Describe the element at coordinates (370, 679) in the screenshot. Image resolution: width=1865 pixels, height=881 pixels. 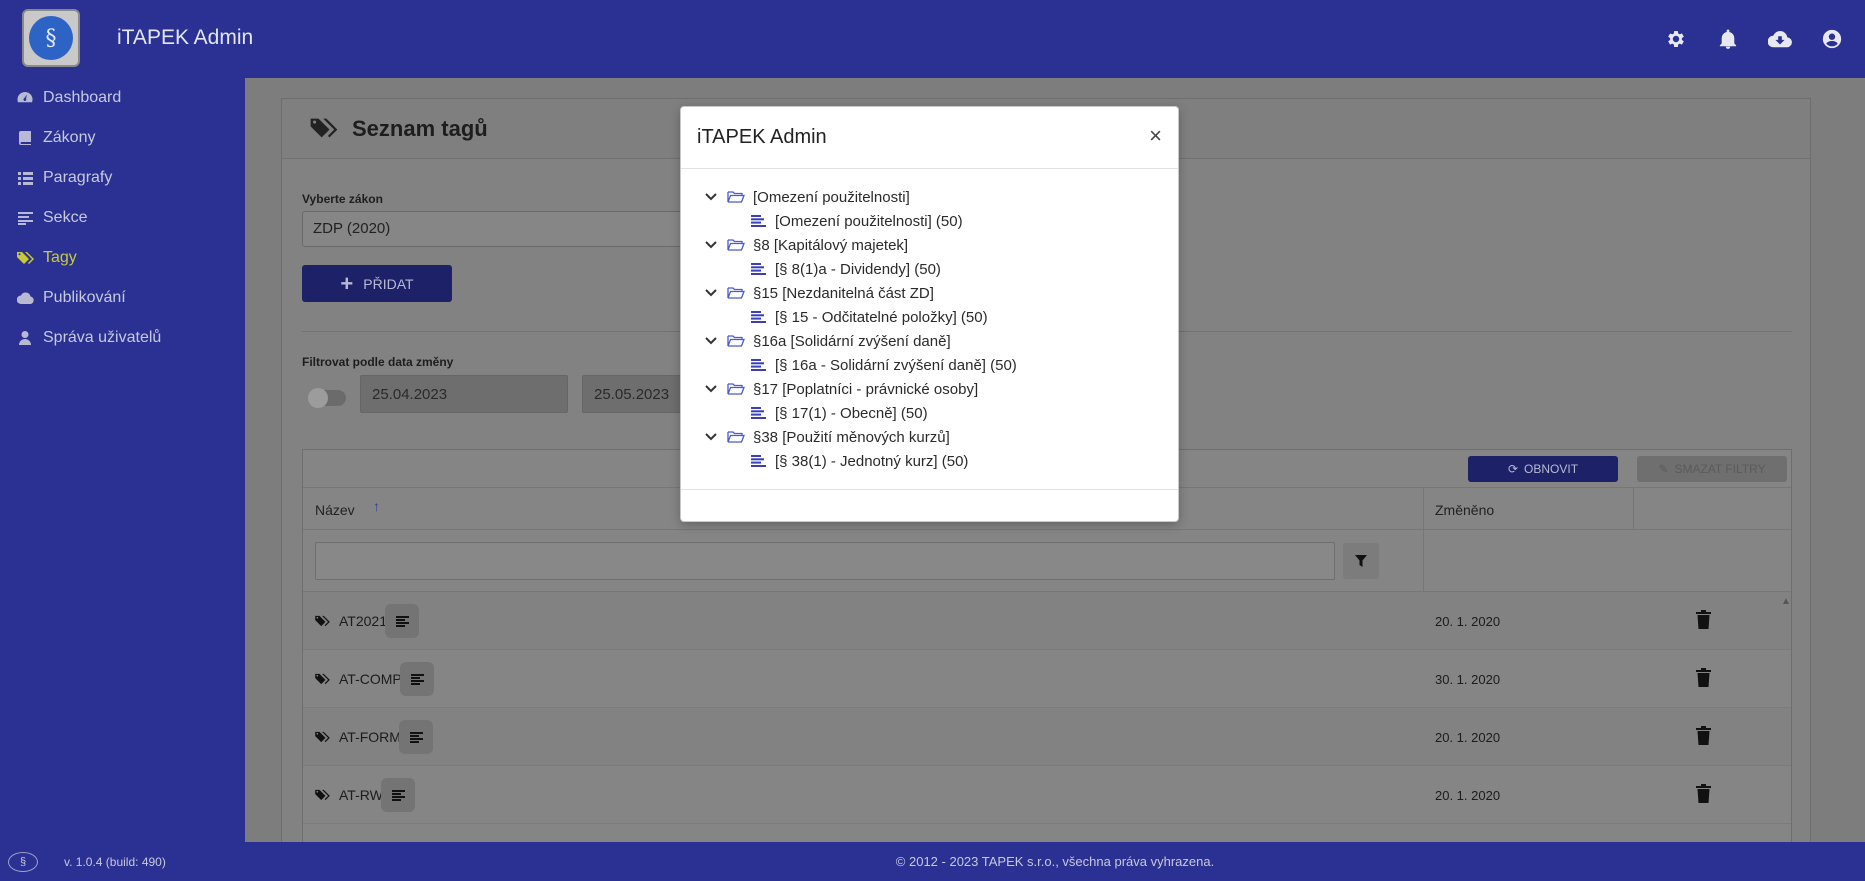
I see `row-name: AT-COMP` at that location.